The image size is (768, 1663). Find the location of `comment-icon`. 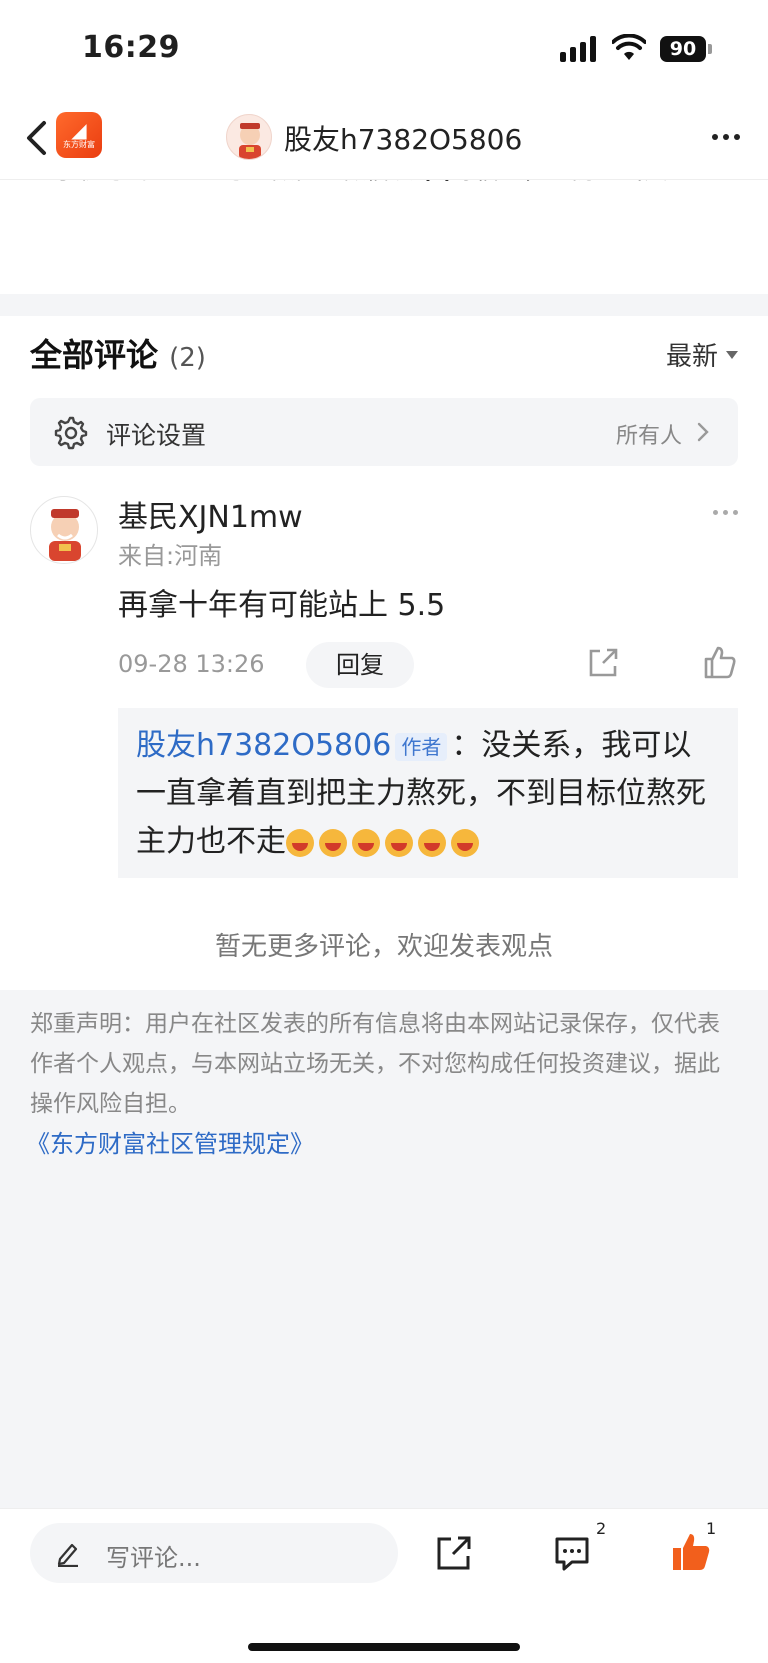

comment-icon is located at coordinates (572, 1553).